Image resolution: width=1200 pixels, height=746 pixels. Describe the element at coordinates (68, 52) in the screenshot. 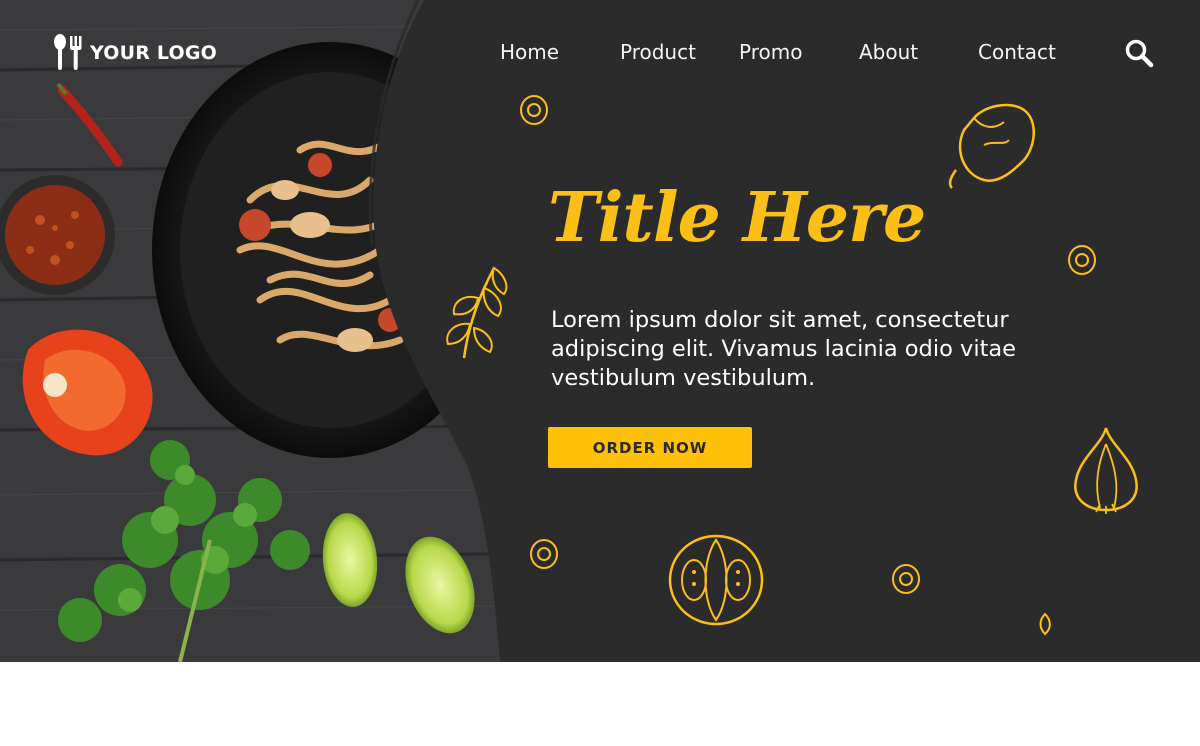

I see `spoon-fork-icon` at that location.